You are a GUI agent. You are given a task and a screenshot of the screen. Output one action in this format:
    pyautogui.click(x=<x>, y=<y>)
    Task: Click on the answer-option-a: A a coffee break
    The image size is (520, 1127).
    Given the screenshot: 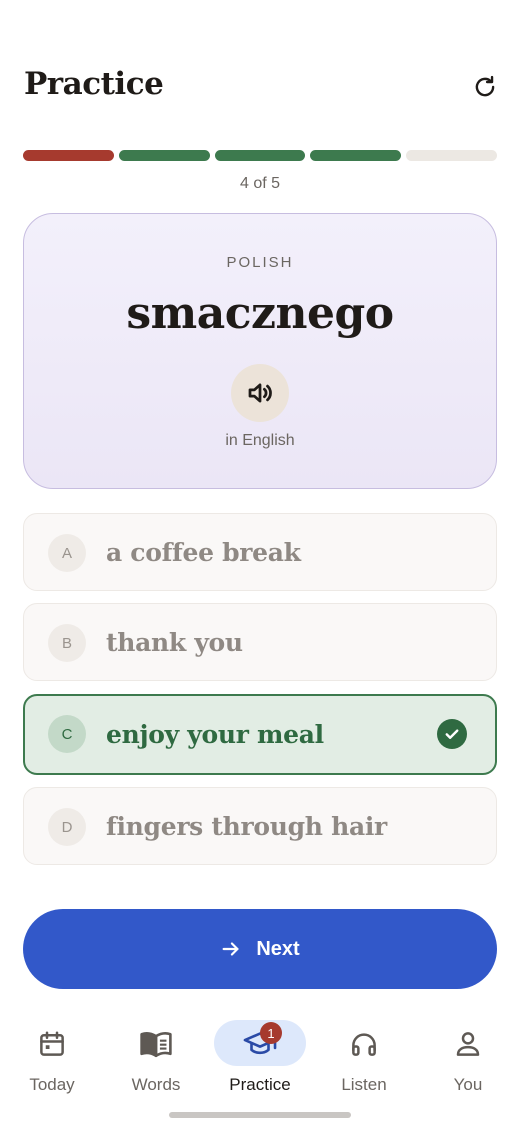 What is the action you would take?
    pyautogui.click(x=260, y=552)
    